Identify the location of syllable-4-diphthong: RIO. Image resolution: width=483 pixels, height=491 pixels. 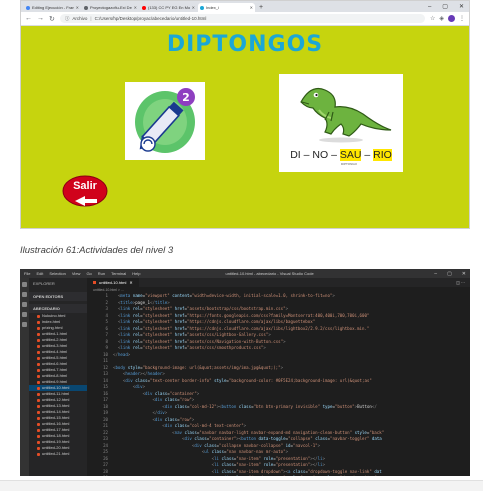
(382, 155).